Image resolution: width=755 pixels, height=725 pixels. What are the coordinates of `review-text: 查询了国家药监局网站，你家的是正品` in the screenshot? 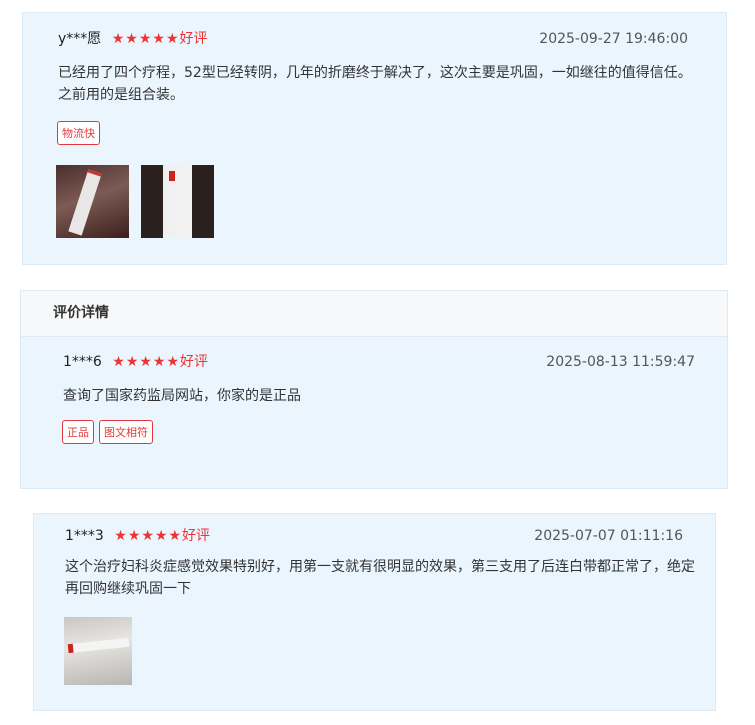 It's located at (182, 396).